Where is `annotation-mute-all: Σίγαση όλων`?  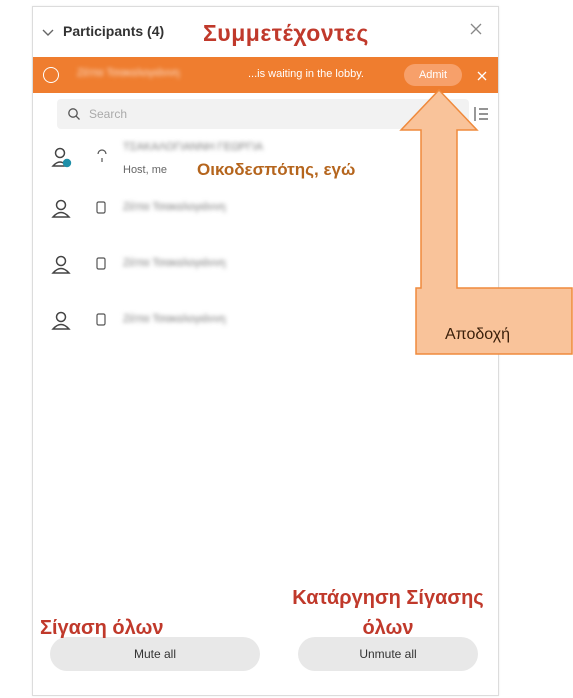
annotation-mute-all: Σίγαση όλων is located at coordinates (102, 628).